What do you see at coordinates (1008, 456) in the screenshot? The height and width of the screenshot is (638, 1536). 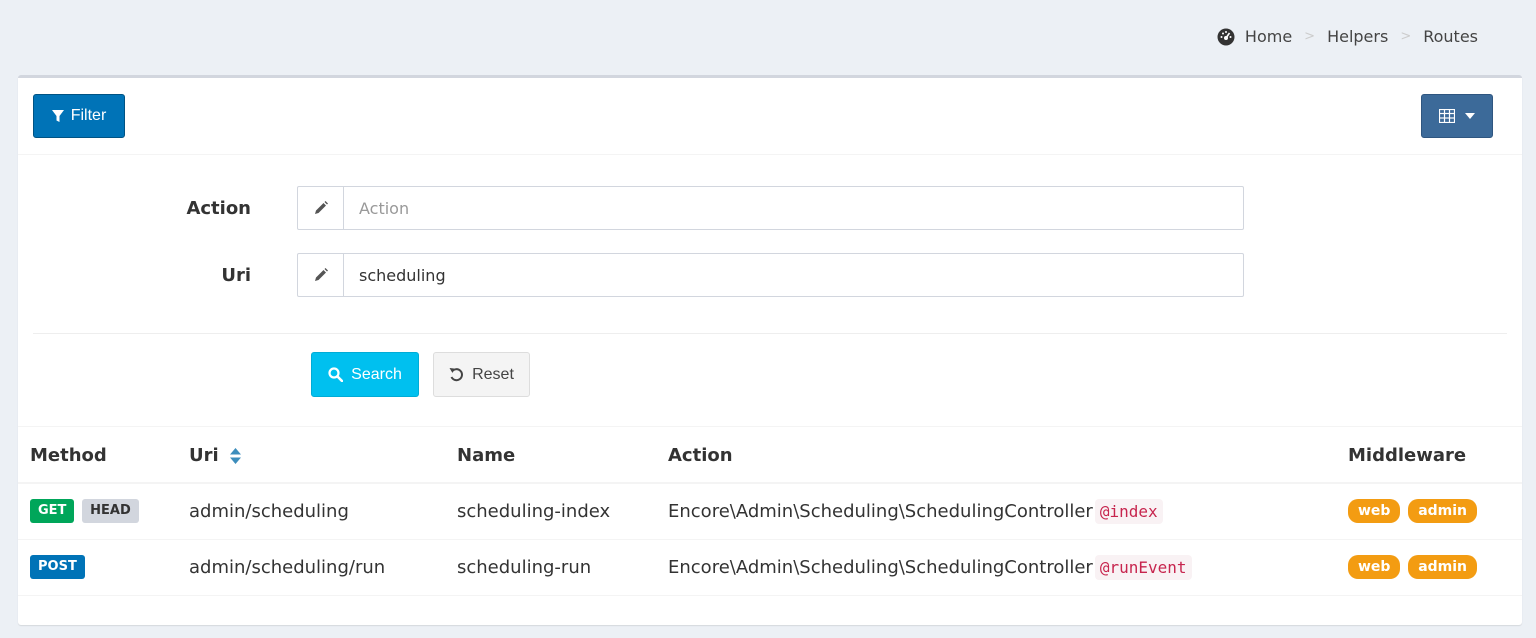 I see `column-header-action: Action` at bounding box center [1008, 456].